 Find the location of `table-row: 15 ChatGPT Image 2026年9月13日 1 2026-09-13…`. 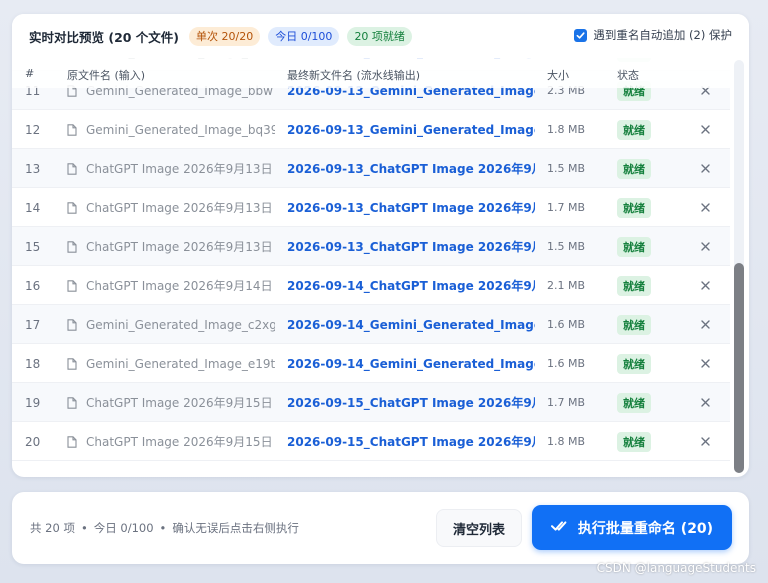

table-row: 15 ChatGPT Image 2026年9月13日 1 2026-09-13… is located at coordinates (371, 246).